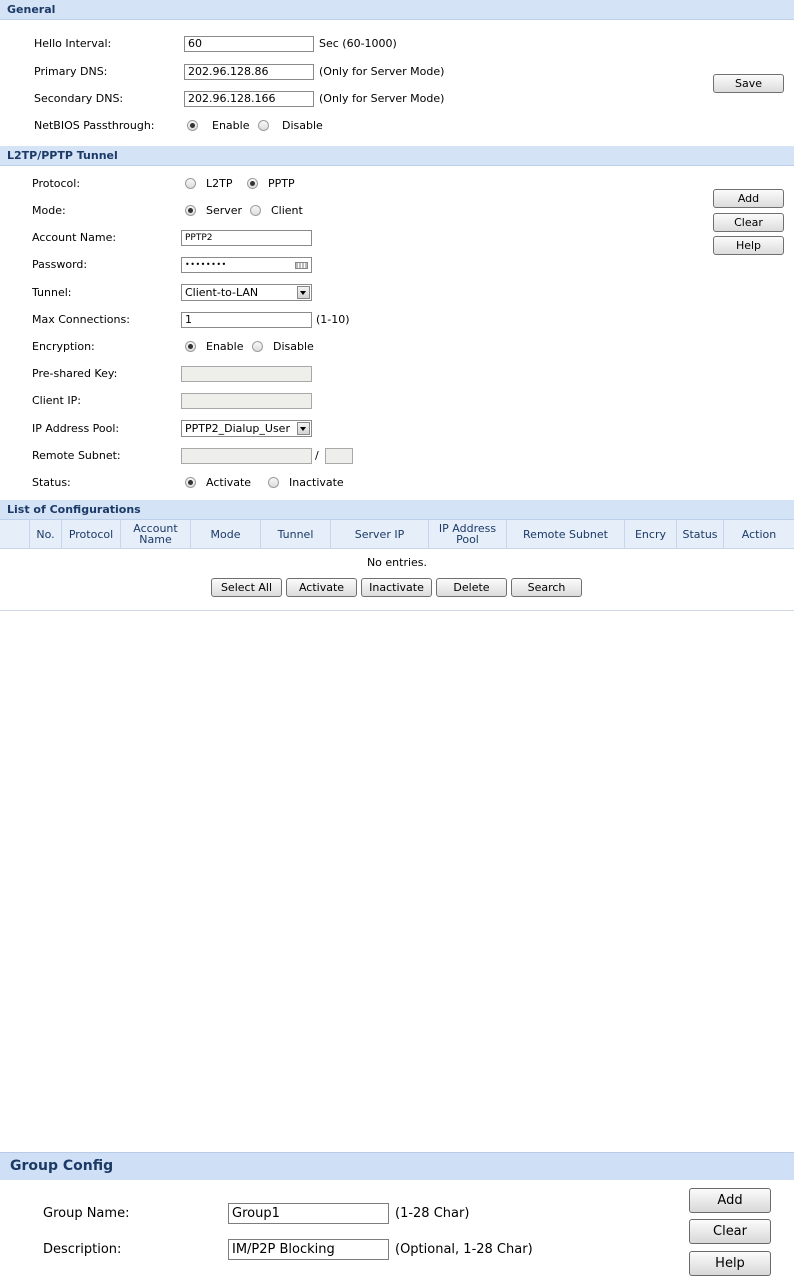  Describe the element at coordinates (155, 534) in the screenshot. I see `column-header-account-name: Account Name` at that location.